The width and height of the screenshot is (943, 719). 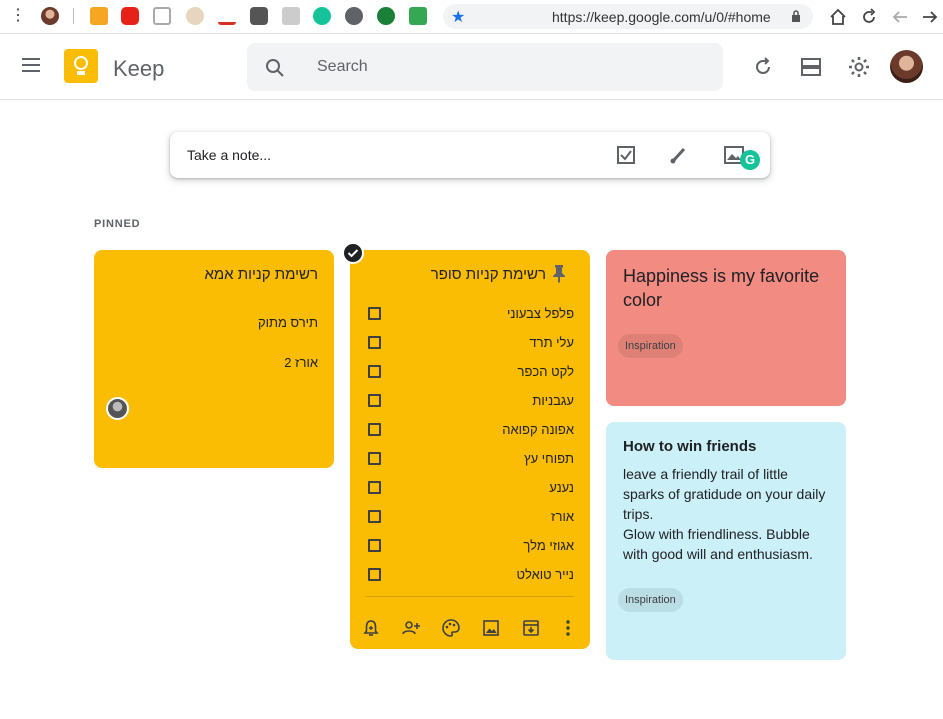 I want to click on note-title: רשימת קניות אמא, so click(x=261, y=274).